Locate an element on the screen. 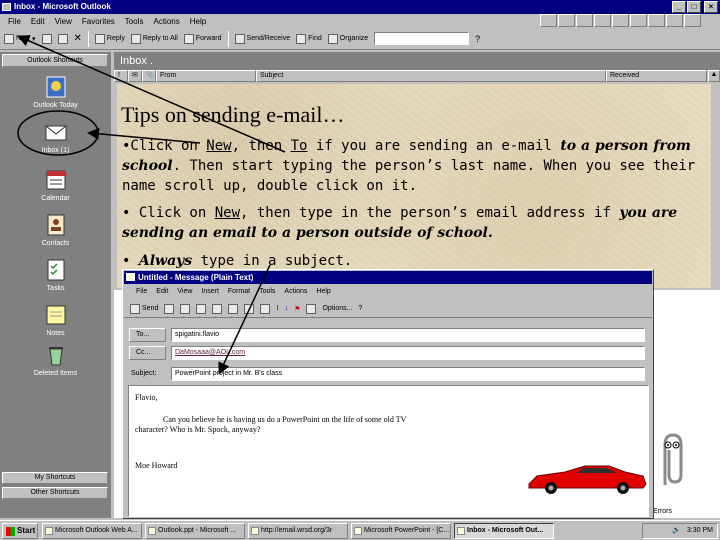  compose-menu-help: Help is located at coordinates (323, 292).